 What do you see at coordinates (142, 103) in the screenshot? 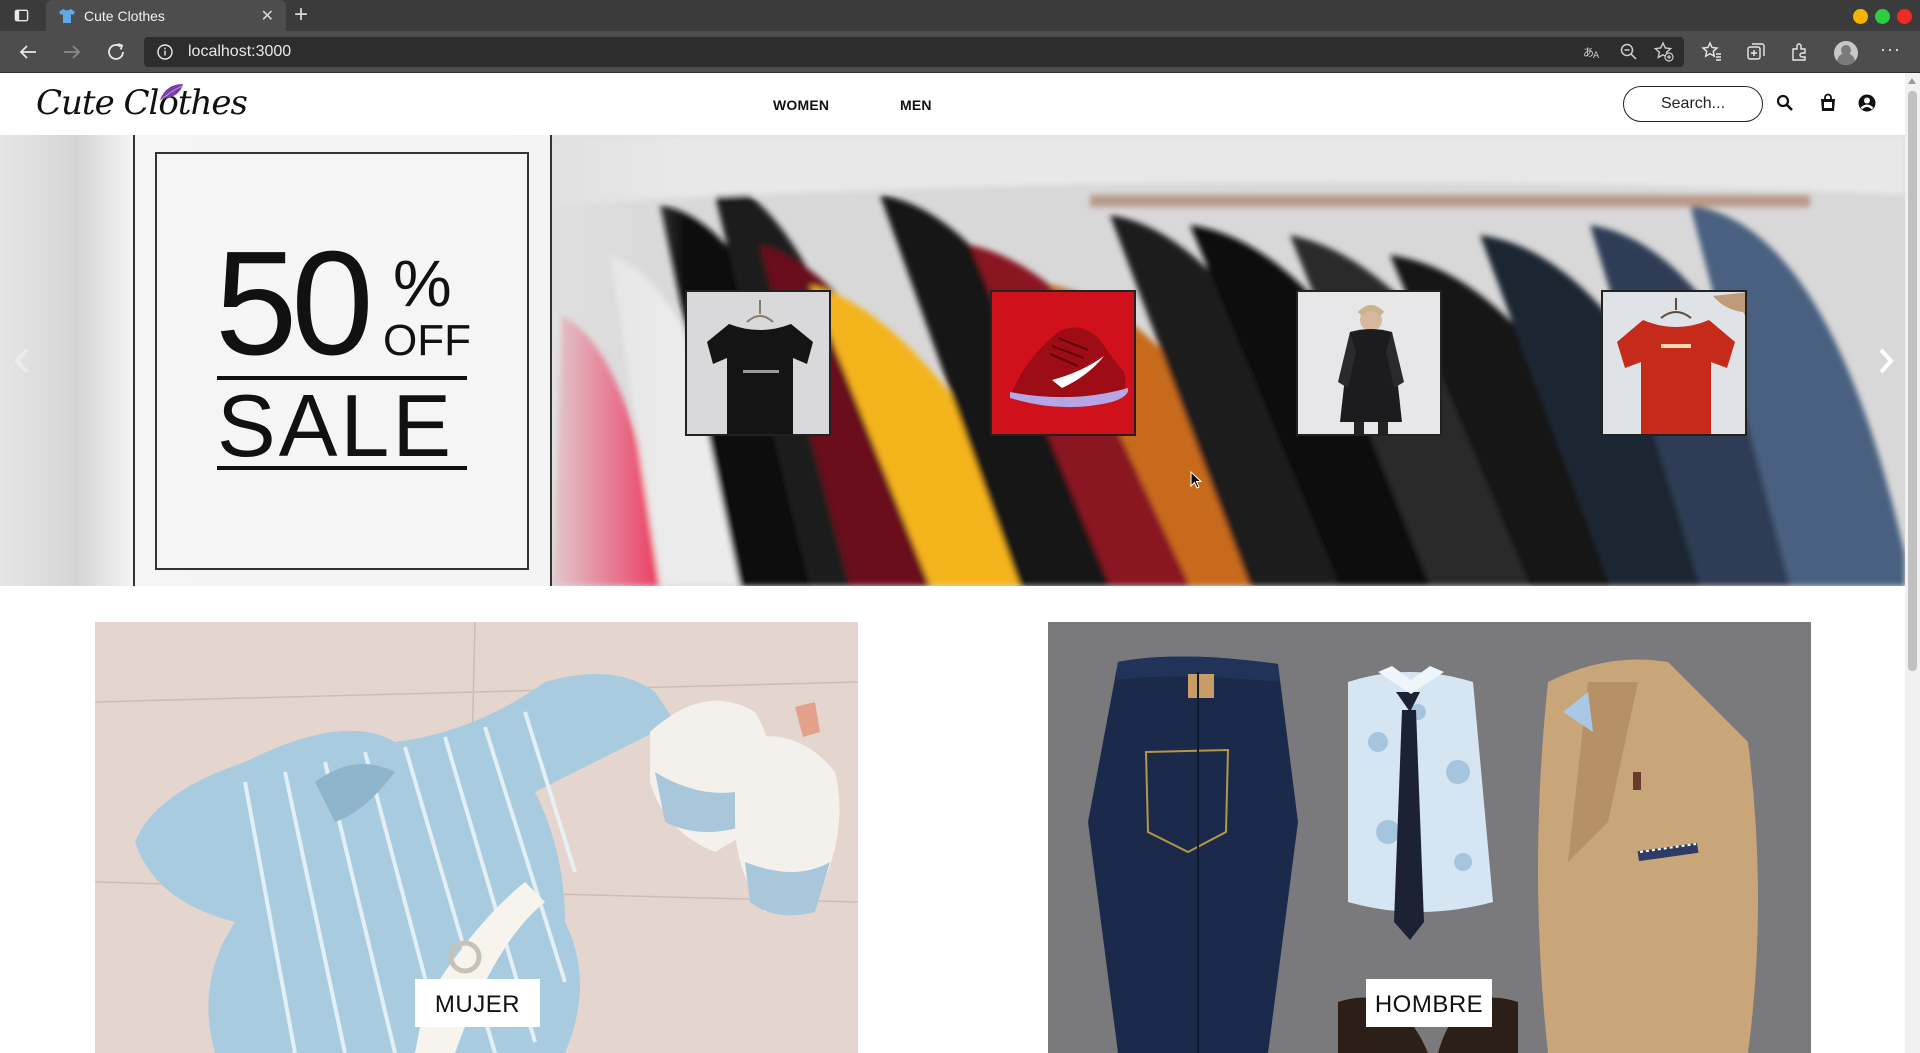
I see `site-logo: Cute Clothes` at bounding box center [142, 103].